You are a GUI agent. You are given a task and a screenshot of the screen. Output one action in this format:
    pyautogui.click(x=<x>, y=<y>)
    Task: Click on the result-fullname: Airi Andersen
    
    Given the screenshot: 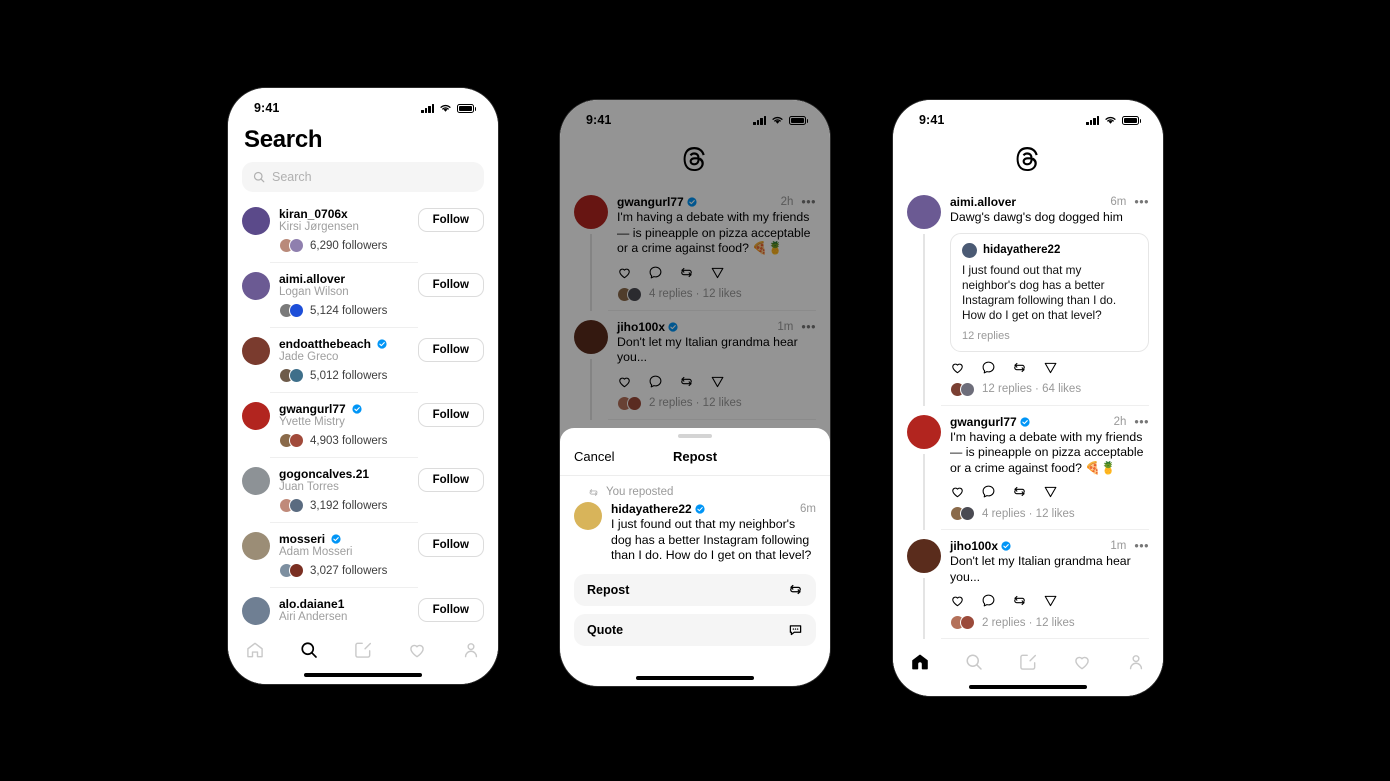 What is the action you would take?
    pyautogui.click(x=313, y=617)
    